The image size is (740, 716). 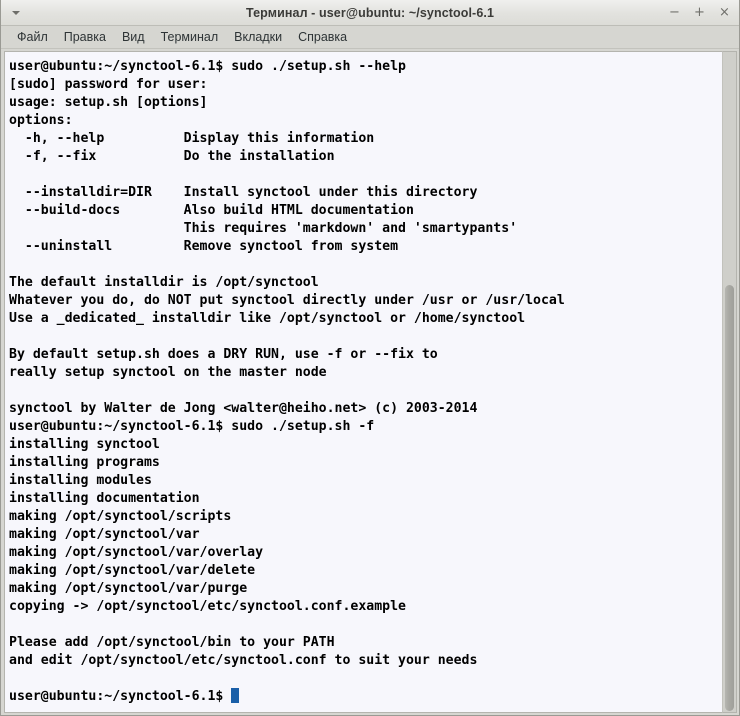 I want to click on terminal-line: The default installdir is /opt/synctool, so click(x=164, y=282).